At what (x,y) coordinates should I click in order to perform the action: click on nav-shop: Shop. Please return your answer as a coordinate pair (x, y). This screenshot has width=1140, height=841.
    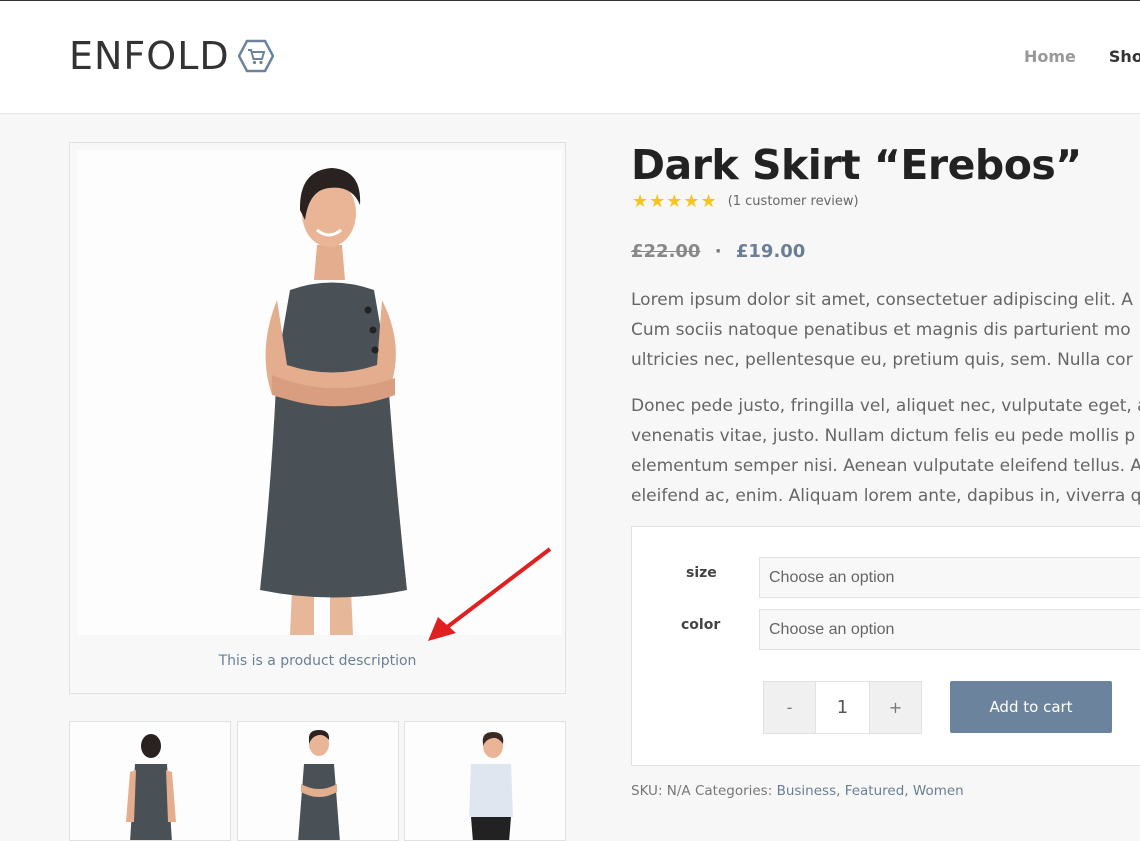
    Looking at the image, I should click on (1124, 56).